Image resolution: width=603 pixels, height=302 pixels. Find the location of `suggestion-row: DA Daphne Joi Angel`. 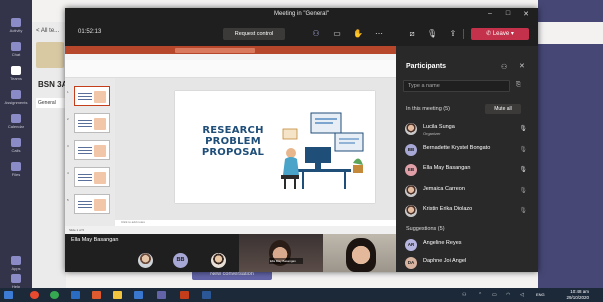

suggestion-row: DA Daphne Joi Angel is located at coordinates (467, 264).